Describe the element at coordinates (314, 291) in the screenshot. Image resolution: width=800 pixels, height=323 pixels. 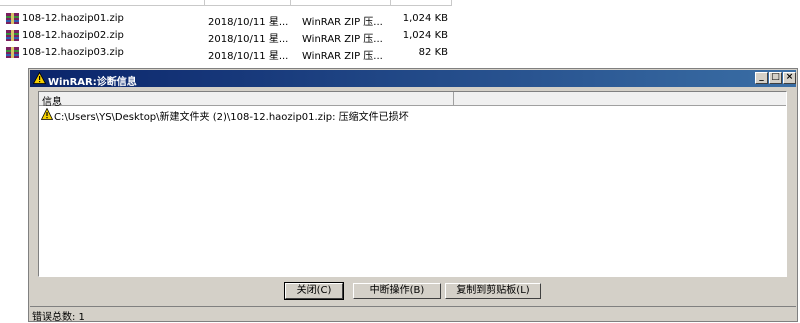
I see `close-button: 关闭(C)` at that location.